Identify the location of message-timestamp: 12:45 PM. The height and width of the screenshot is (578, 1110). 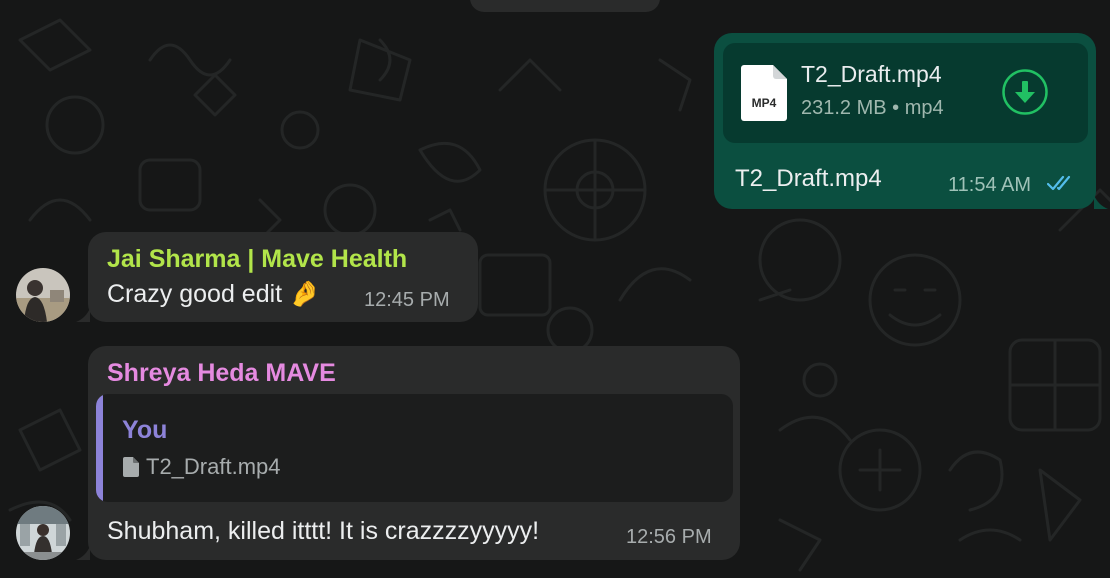
(407, 300).